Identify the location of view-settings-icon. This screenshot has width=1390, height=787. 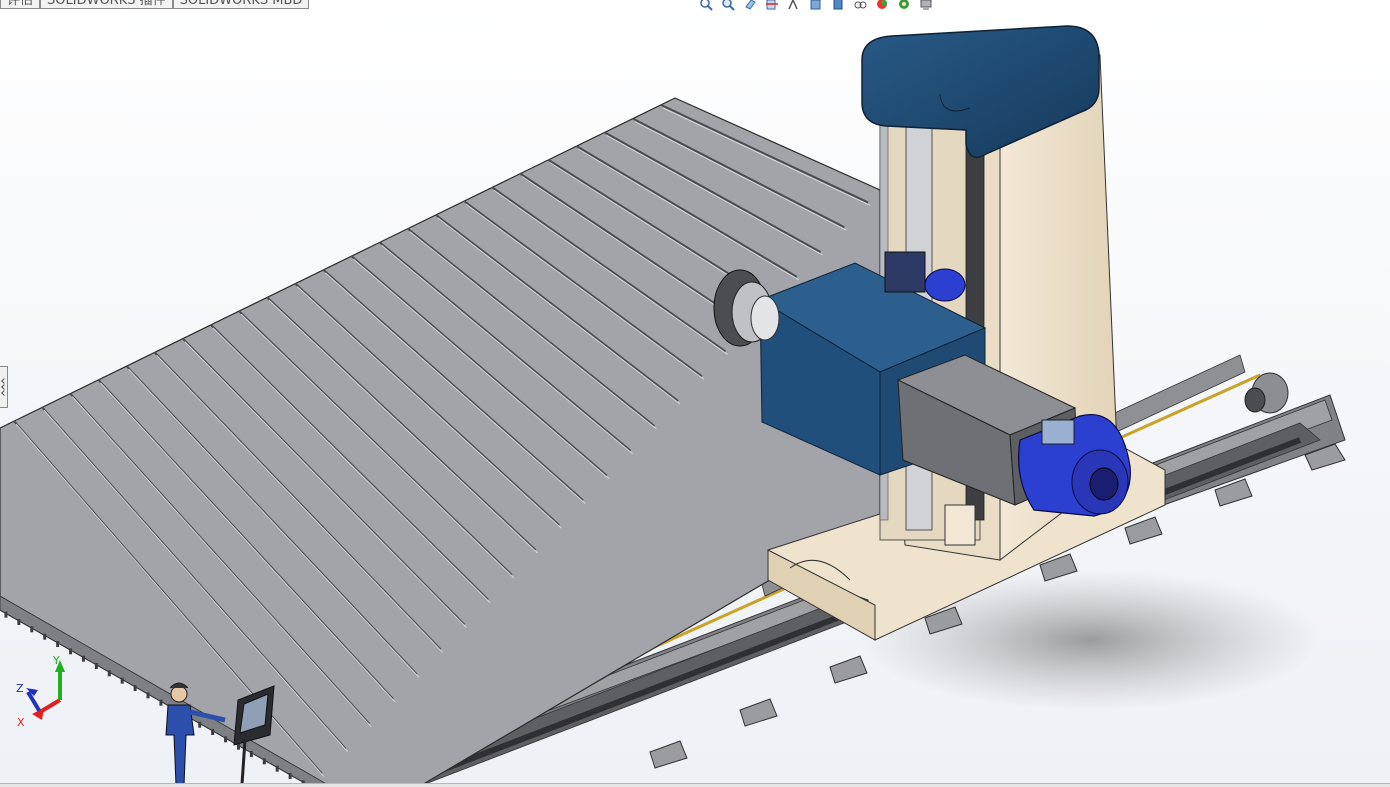
(926, 5).